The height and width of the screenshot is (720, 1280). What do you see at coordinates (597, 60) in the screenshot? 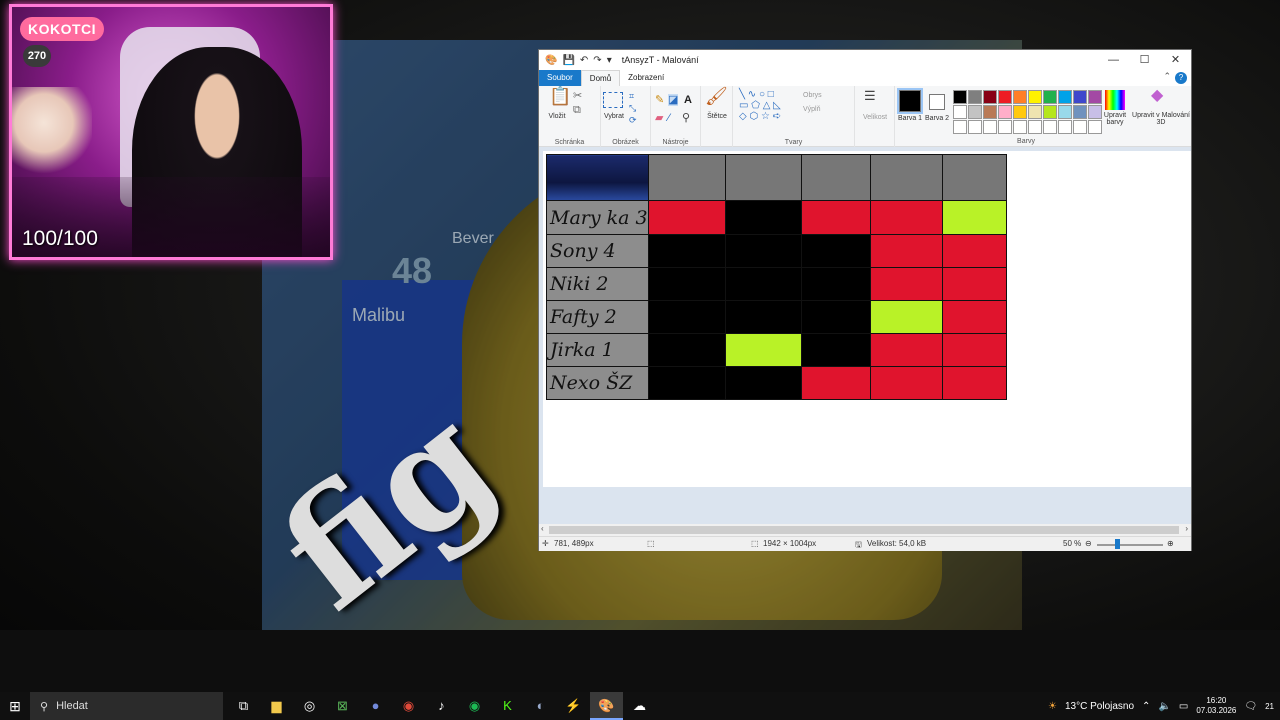
I see `redo-icon: ↷` at bounding box center [597, 60].